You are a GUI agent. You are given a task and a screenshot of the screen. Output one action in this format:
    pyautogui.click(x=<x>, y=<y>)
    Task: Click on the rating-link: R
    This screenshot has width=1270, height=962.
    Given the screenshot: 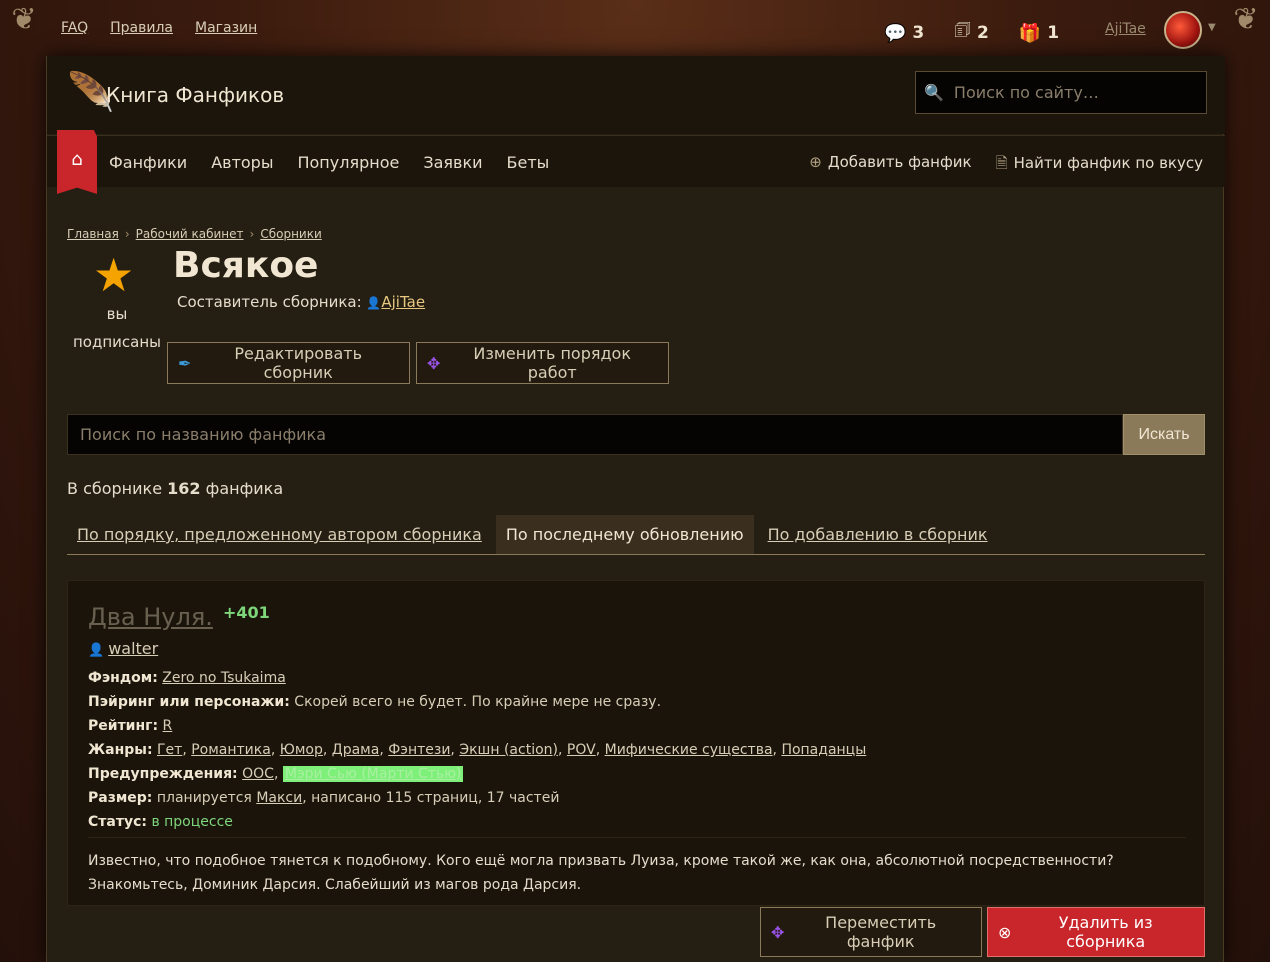 What is the action you would take?
    pyautogui.click(x=168, y=726)
    